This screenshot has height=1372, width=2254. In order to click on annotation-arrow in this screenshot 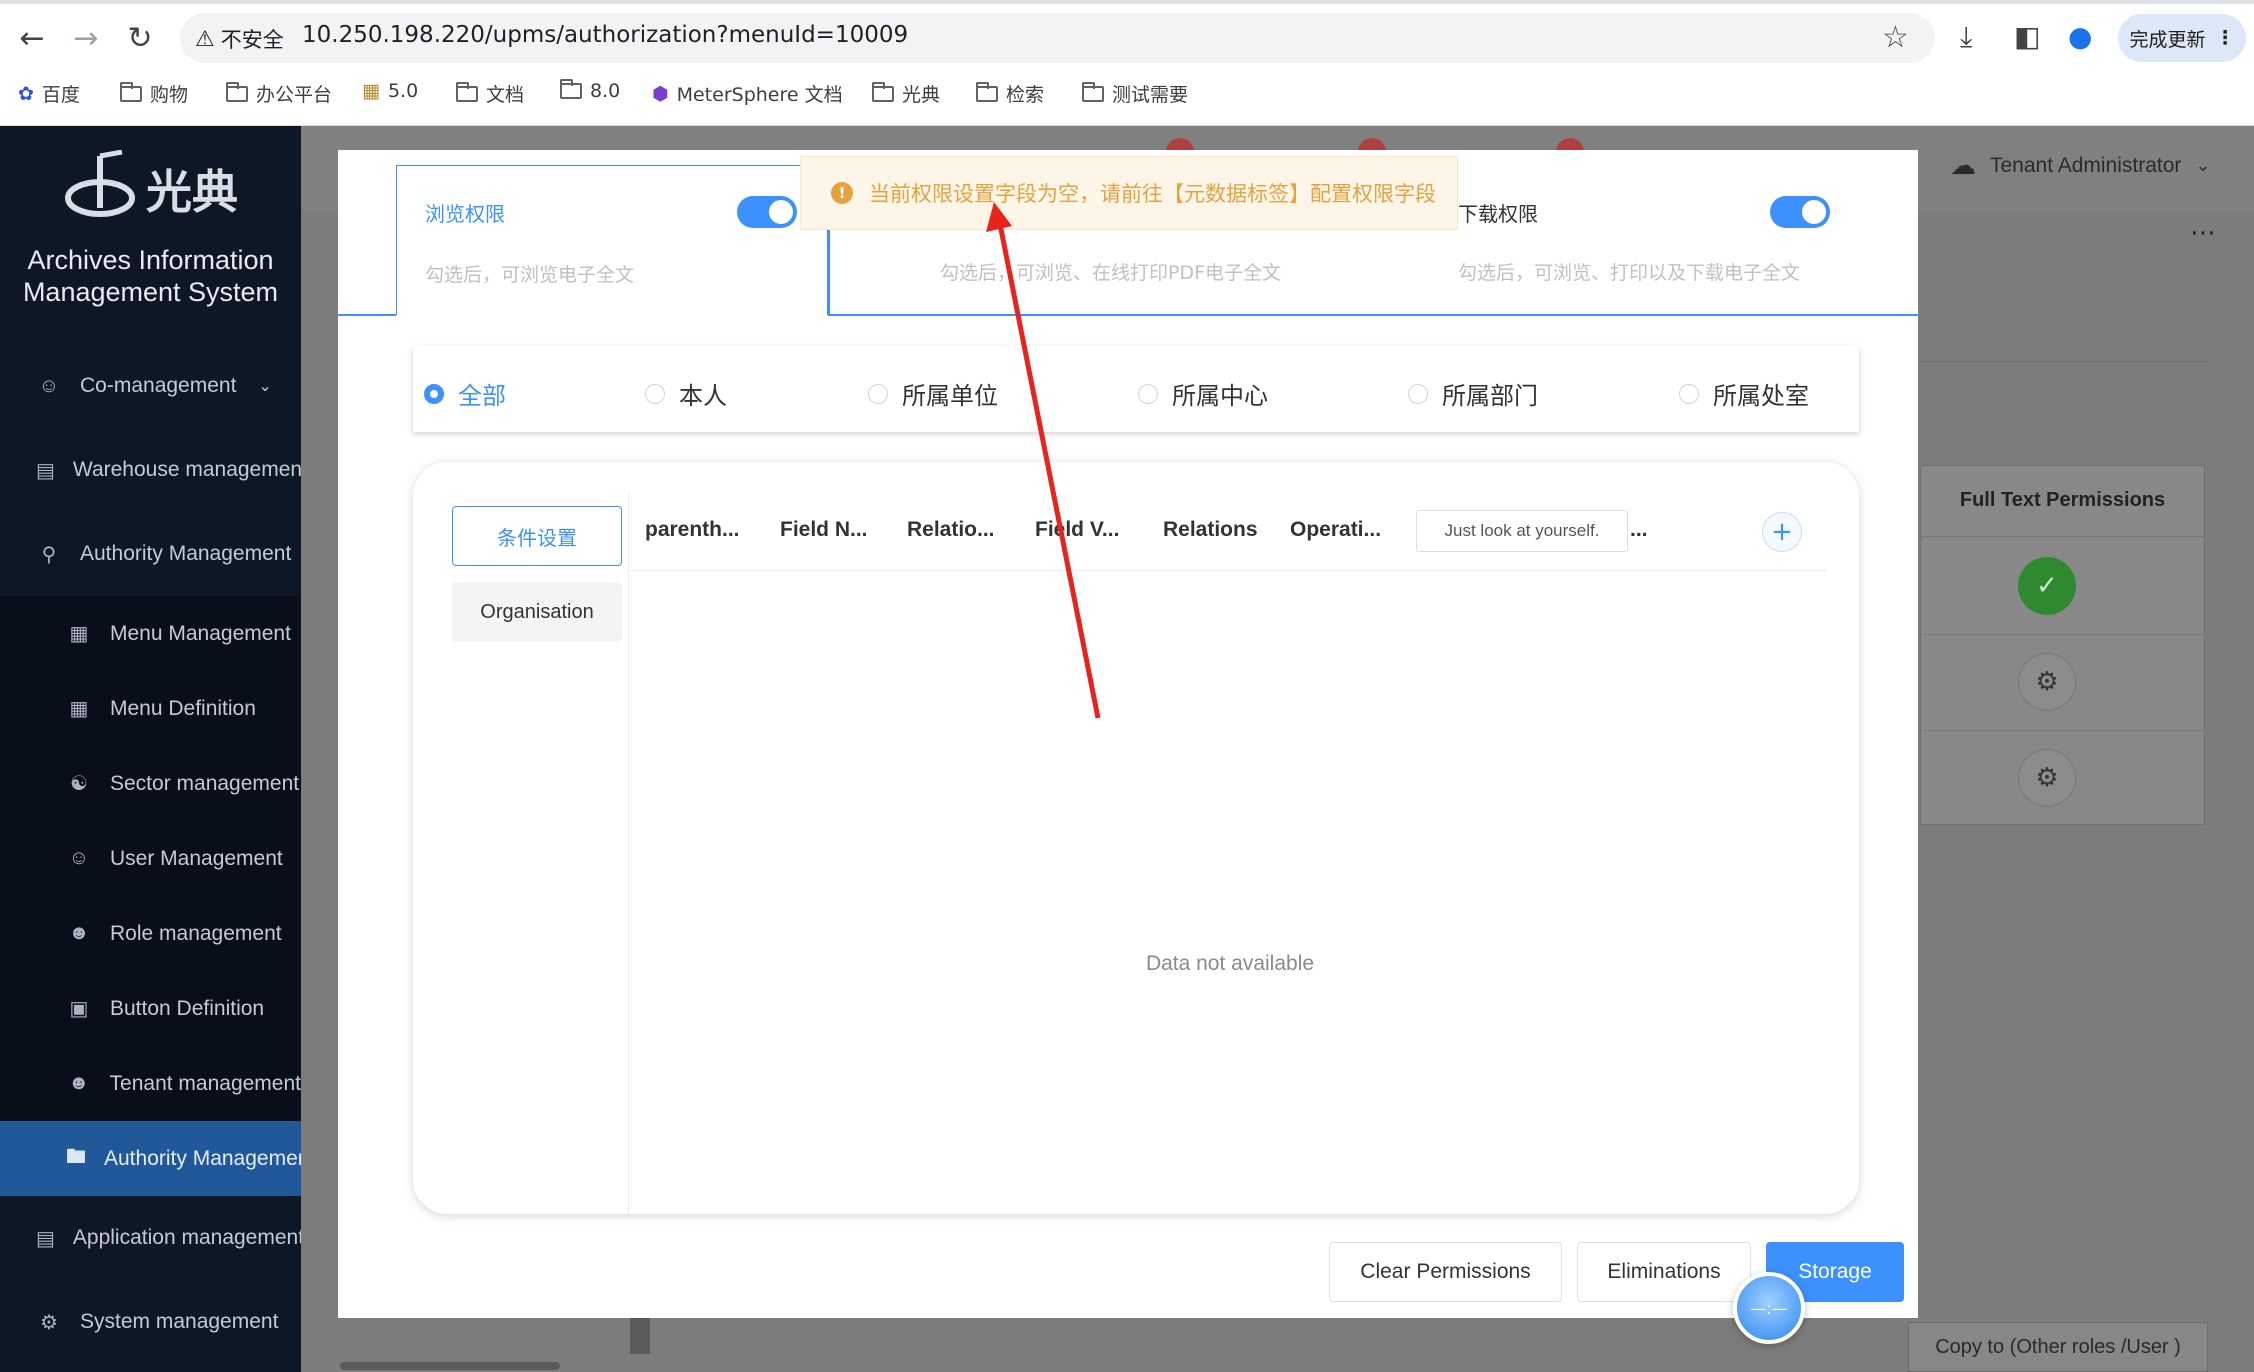, I will do `click(1043, 460)`.